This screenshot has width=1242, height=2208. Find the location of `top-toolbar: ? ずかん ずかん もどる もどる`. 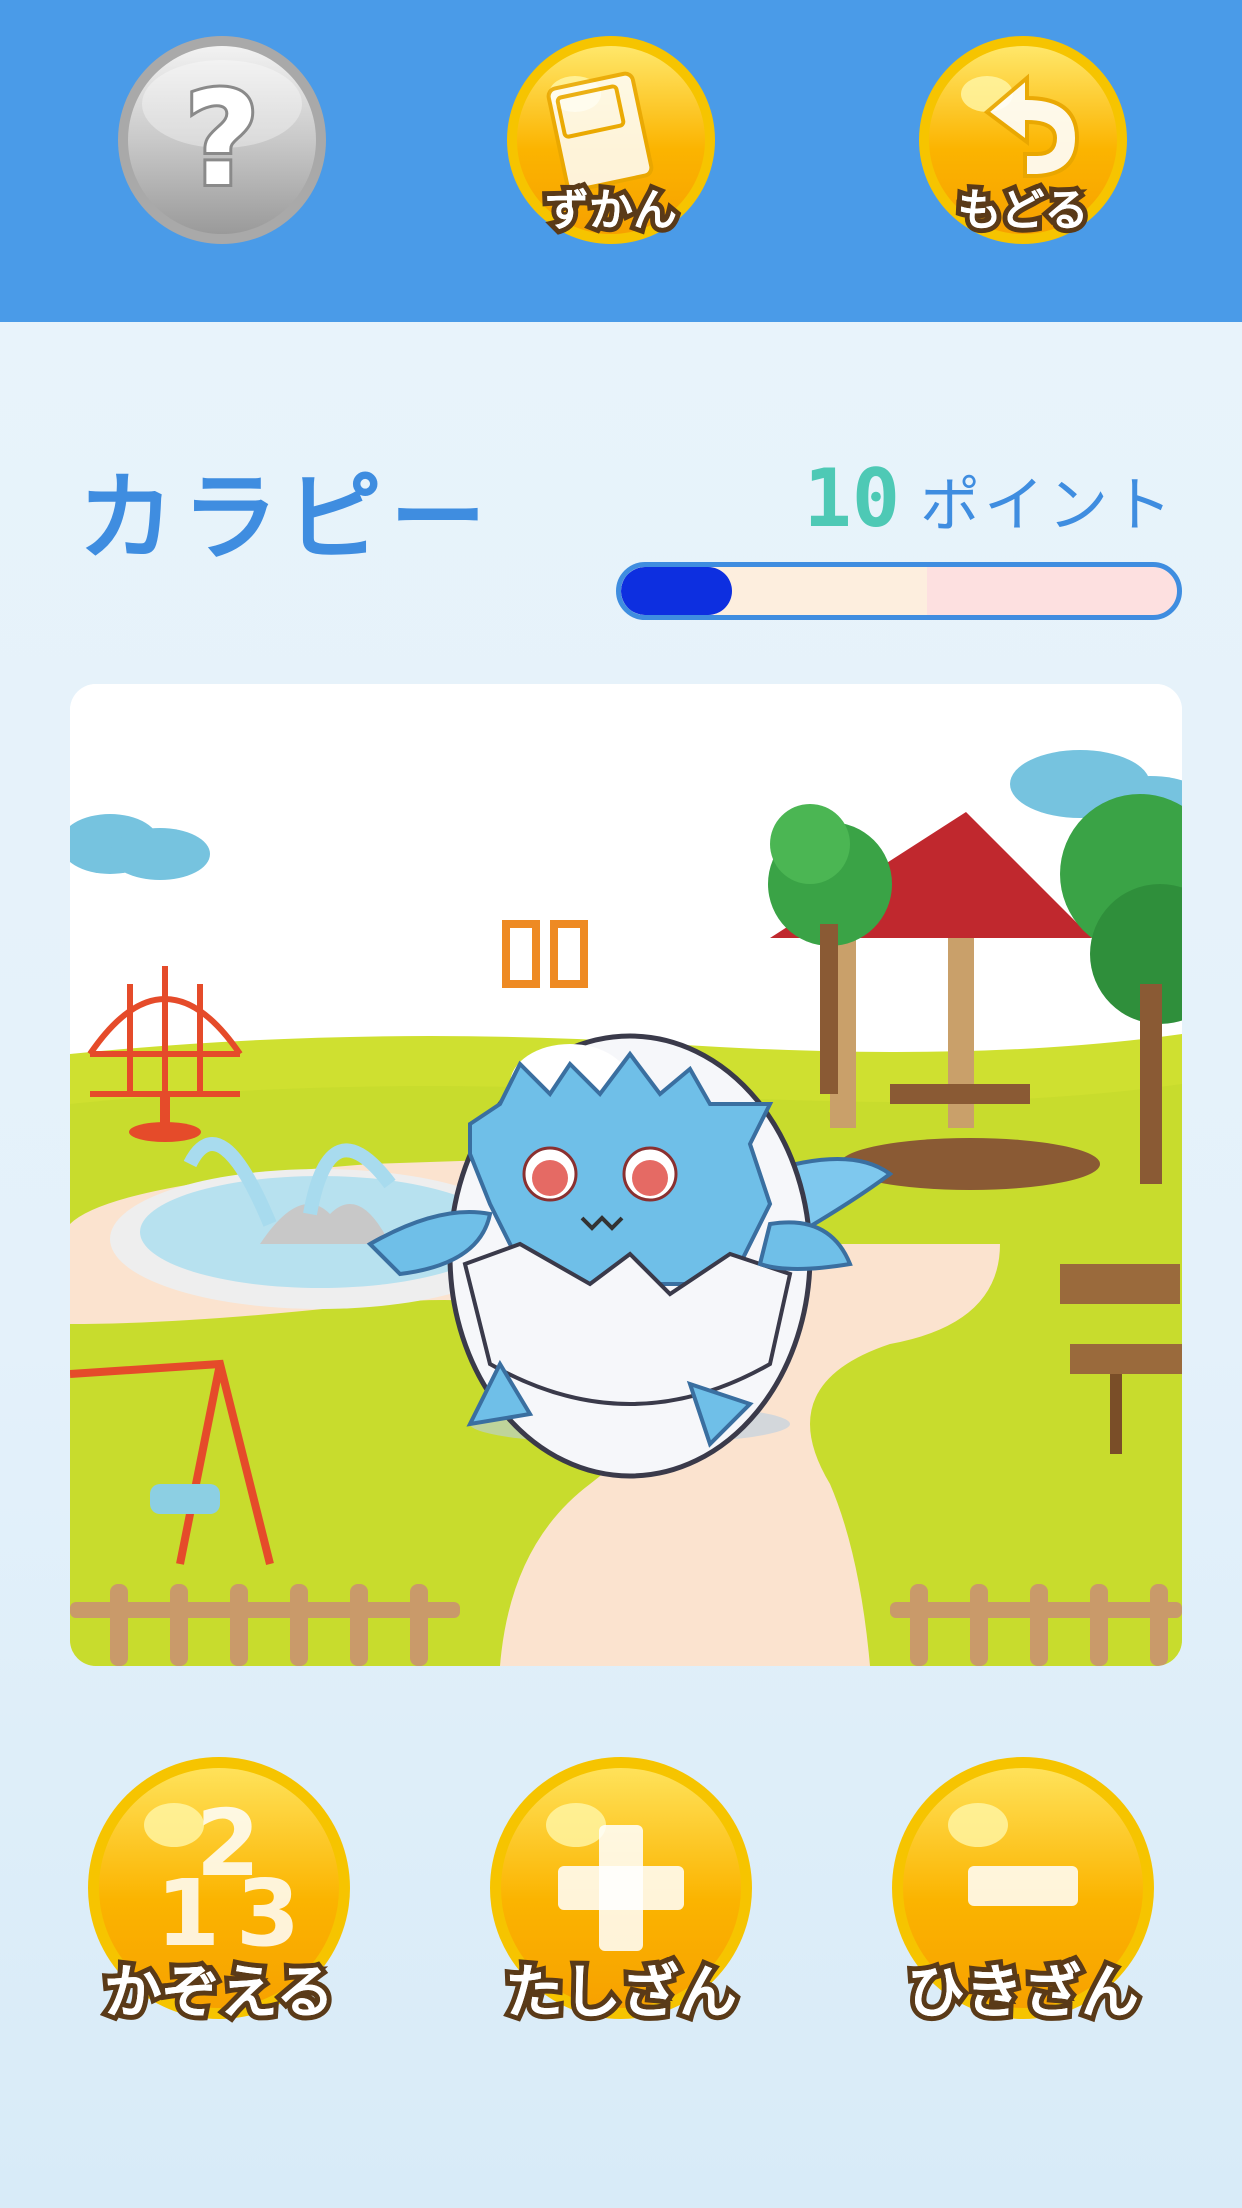

top-toolbar: ? ずかん ずかん もどる もどる is located at coordinates (621, 161).